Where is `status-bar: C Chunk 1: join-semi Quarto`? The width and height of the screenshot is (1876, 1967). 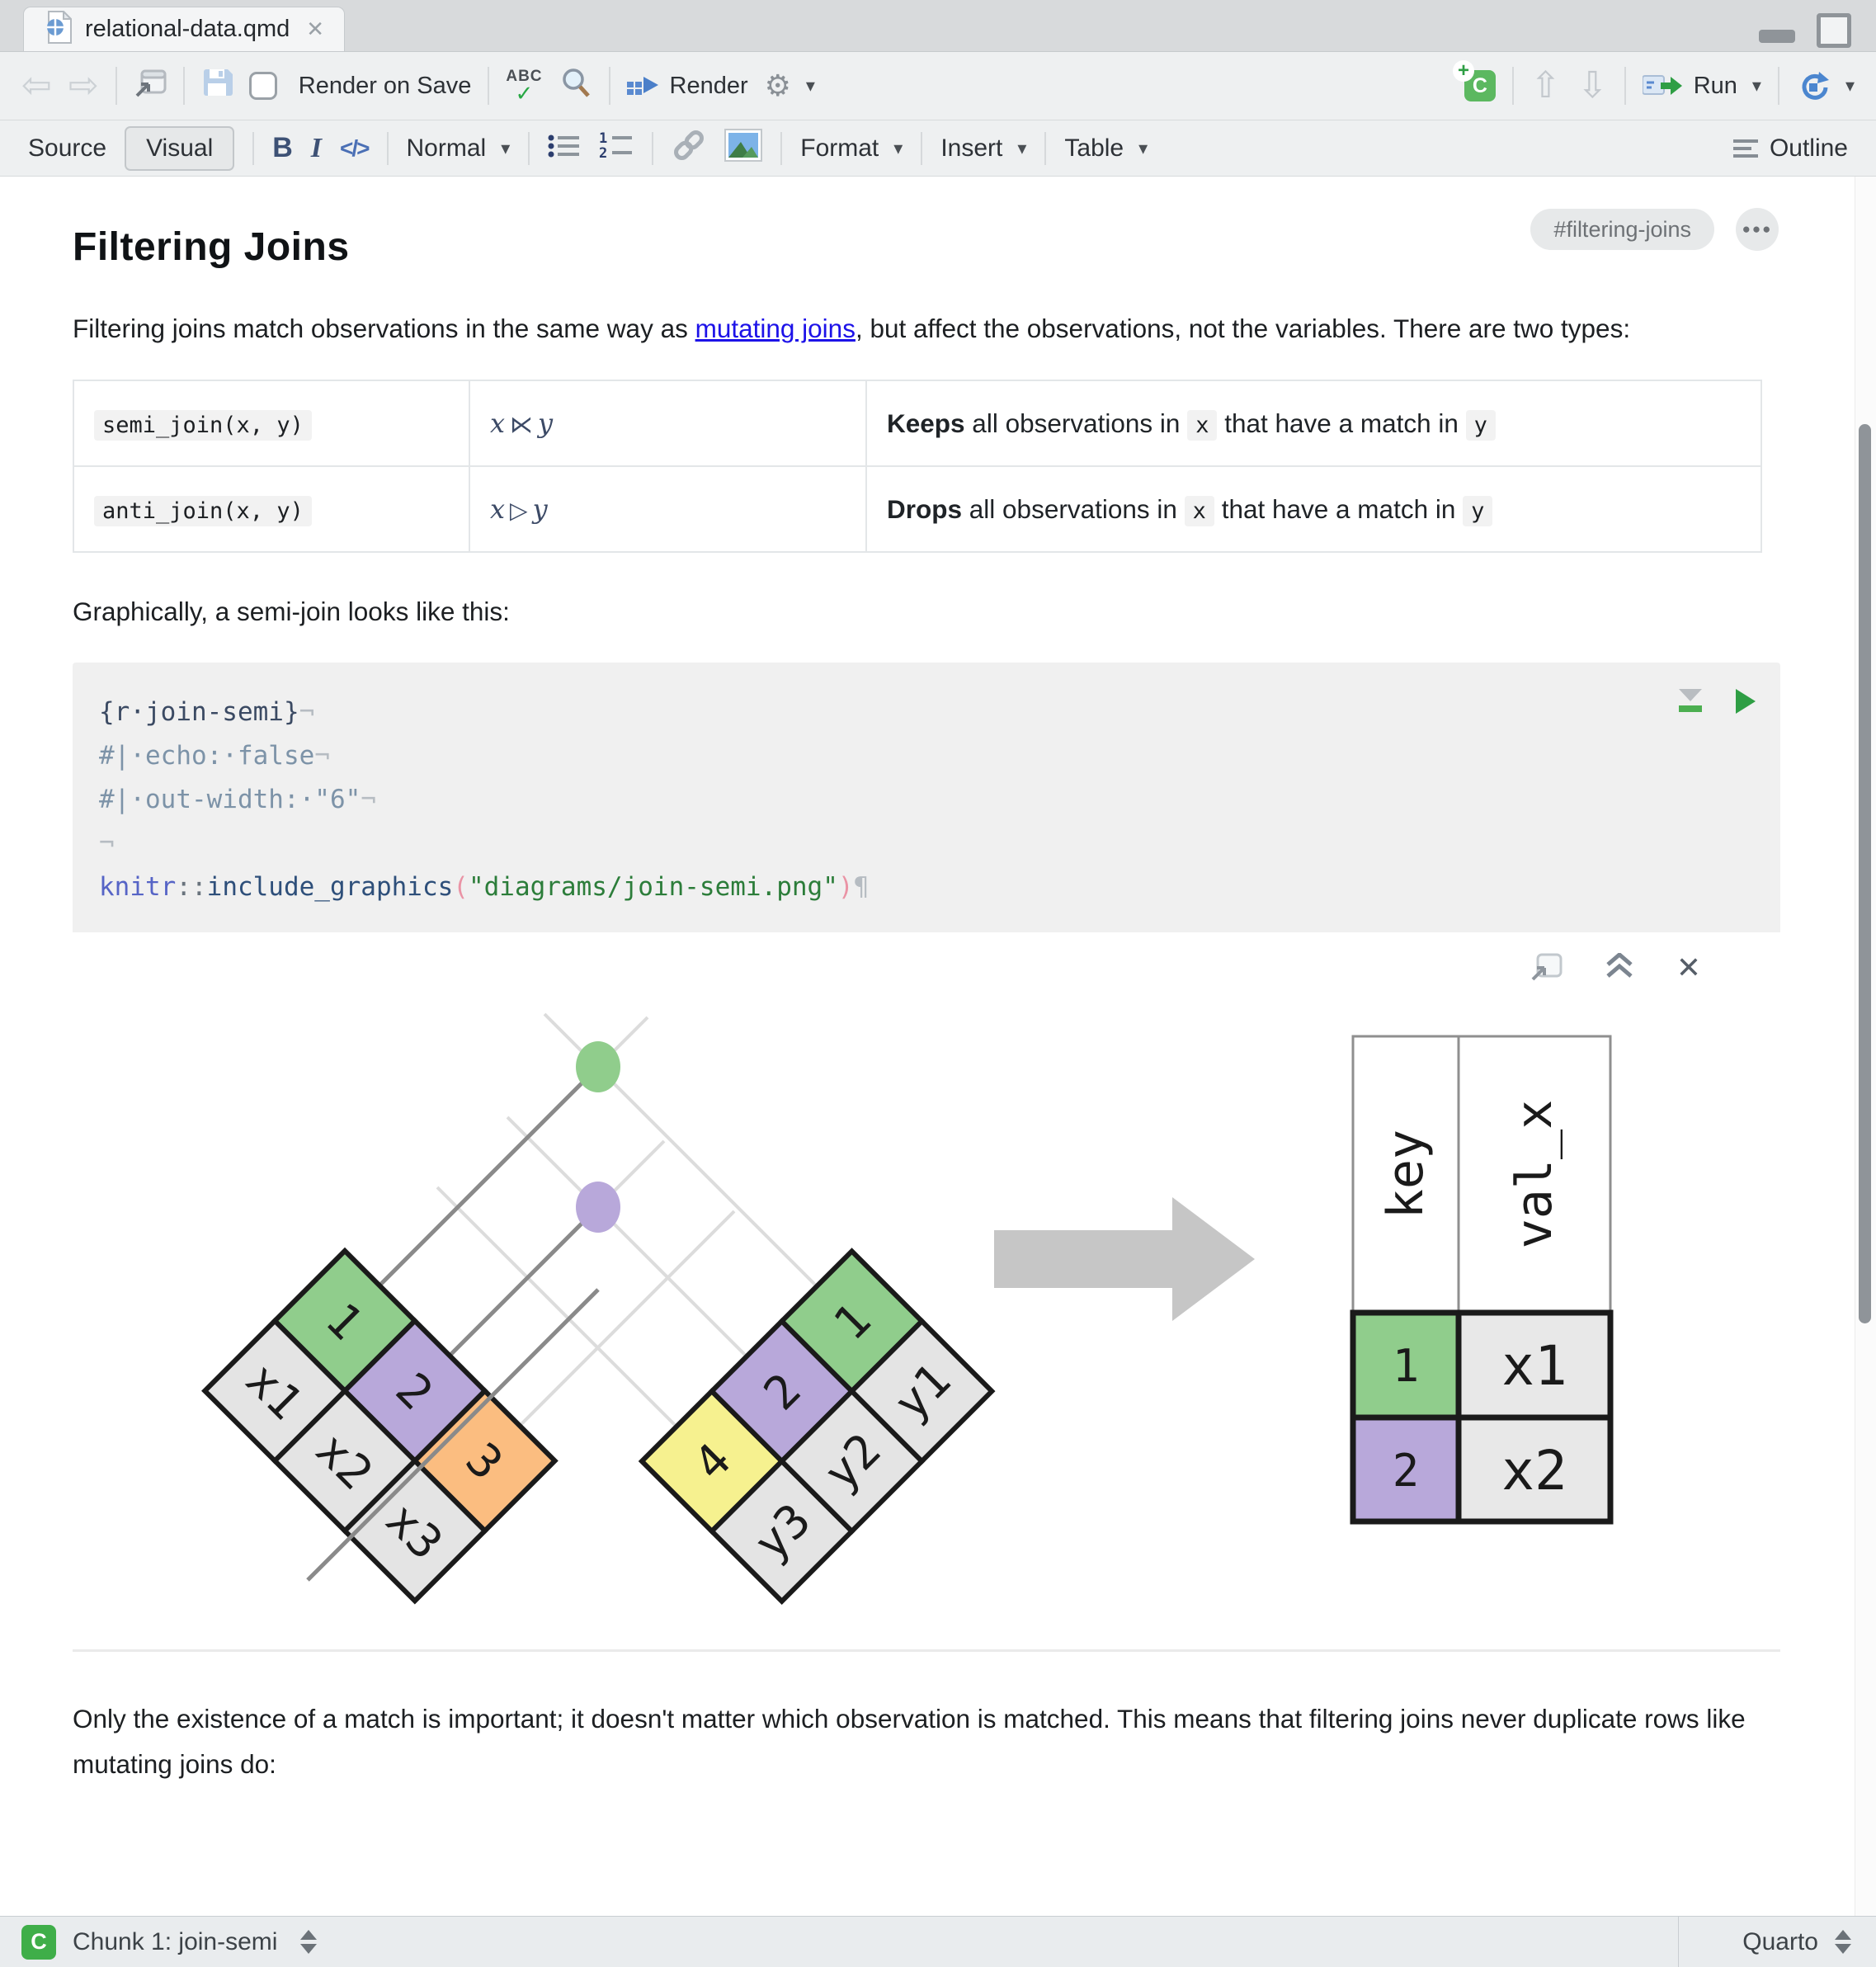 status-bar: C Chunk 1: join-semi Quarto is located at coordinates (938, 1941).